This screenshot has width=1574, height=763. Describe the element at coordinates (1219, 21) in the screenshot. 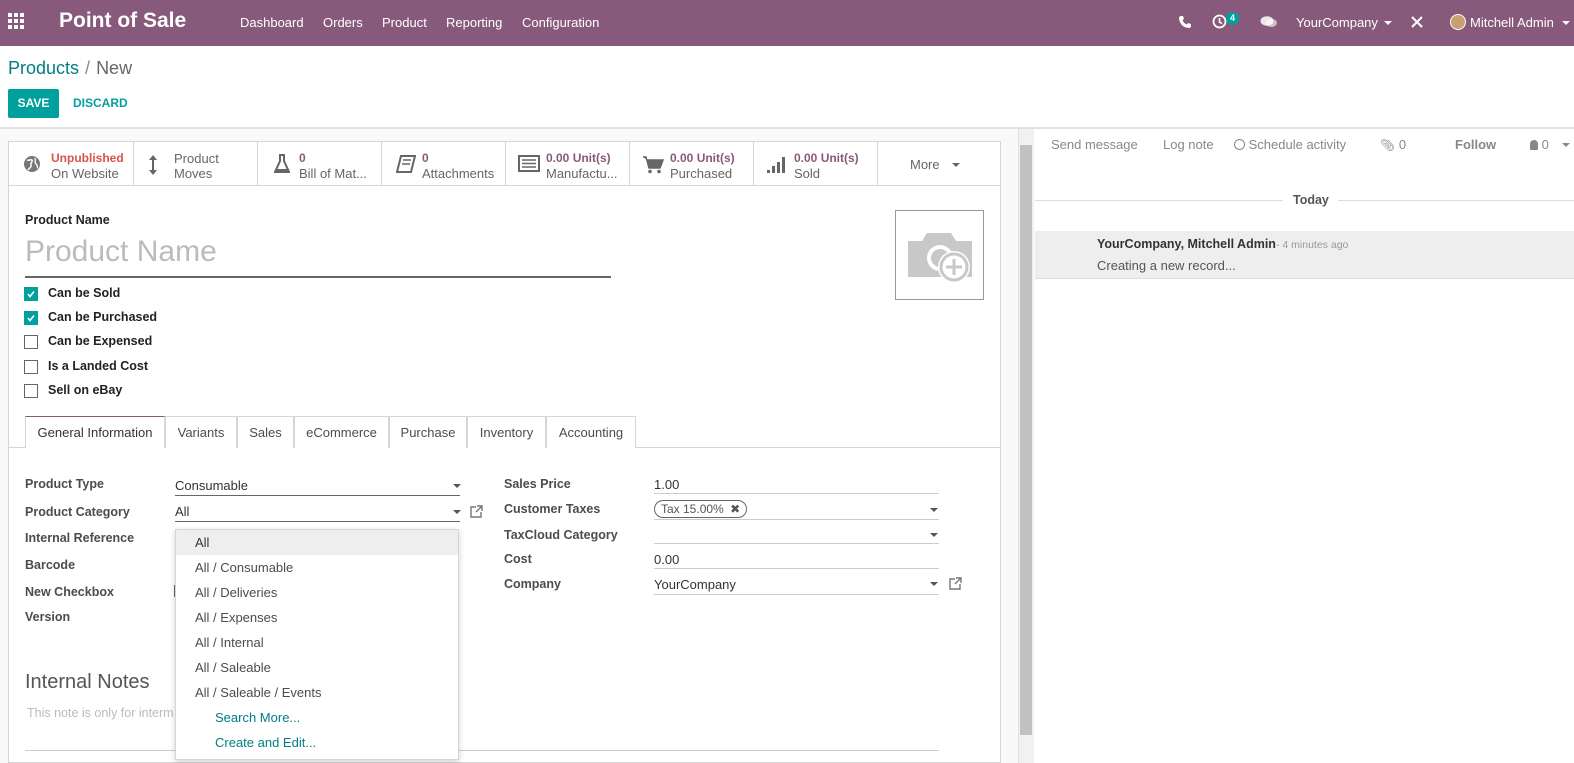

I see `activity-icon` at that location.